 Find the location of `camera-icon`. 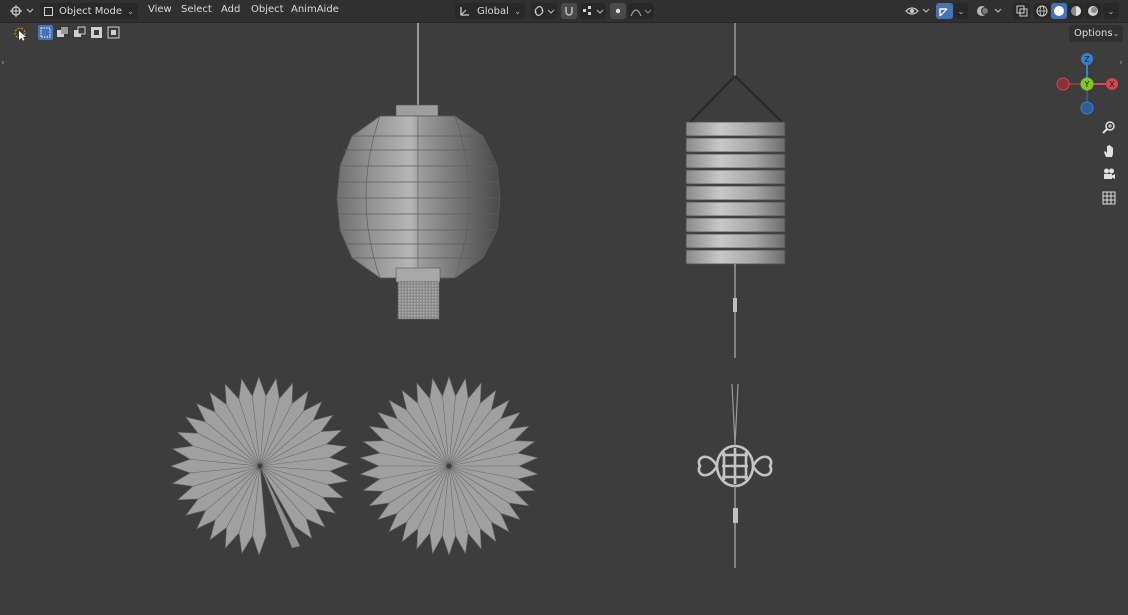

camera-icon is located at coordinates (1109, 173).